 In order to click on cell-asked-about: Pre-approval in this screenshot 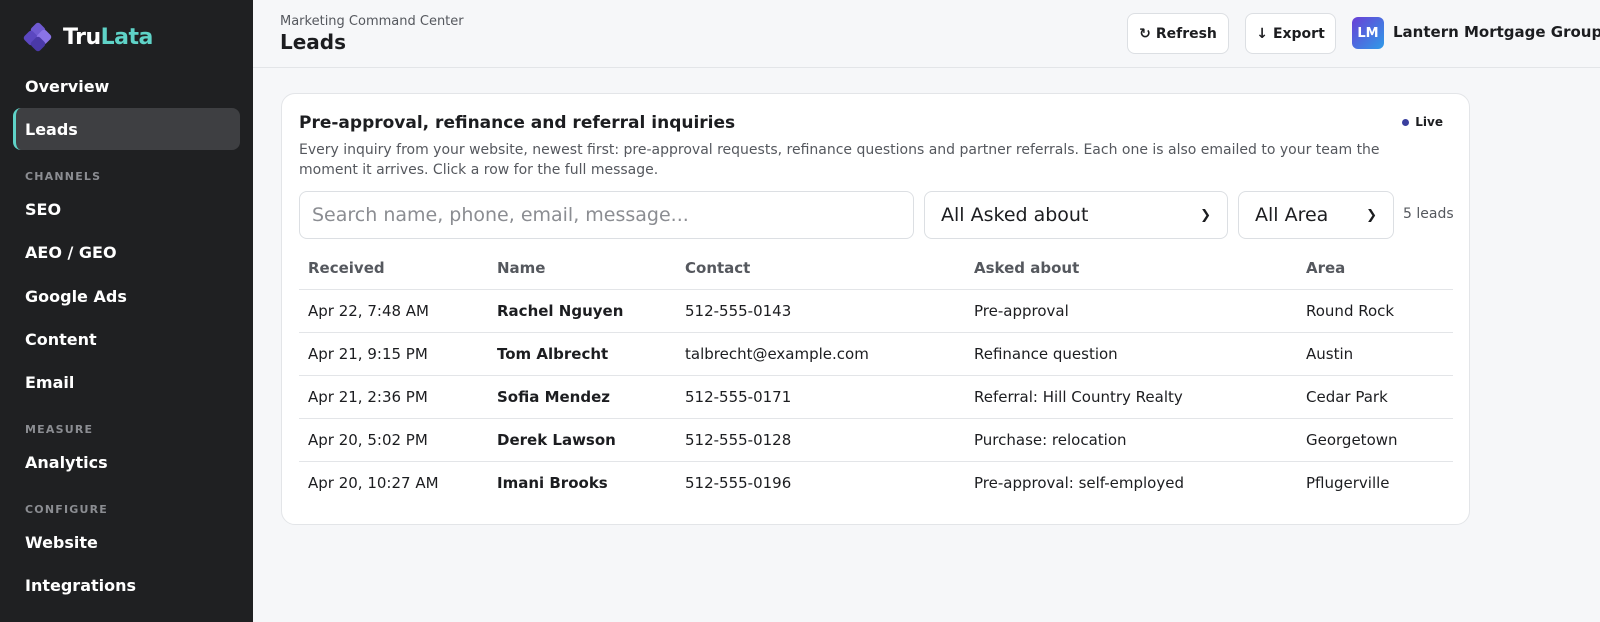, I will do `click(1131, 311)`.